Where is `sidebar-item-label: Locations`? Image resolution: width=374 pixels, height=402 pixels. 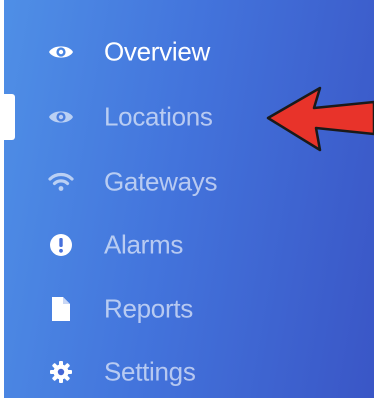 sidebar-item-label: Locations is located at coordinates (158, 116).